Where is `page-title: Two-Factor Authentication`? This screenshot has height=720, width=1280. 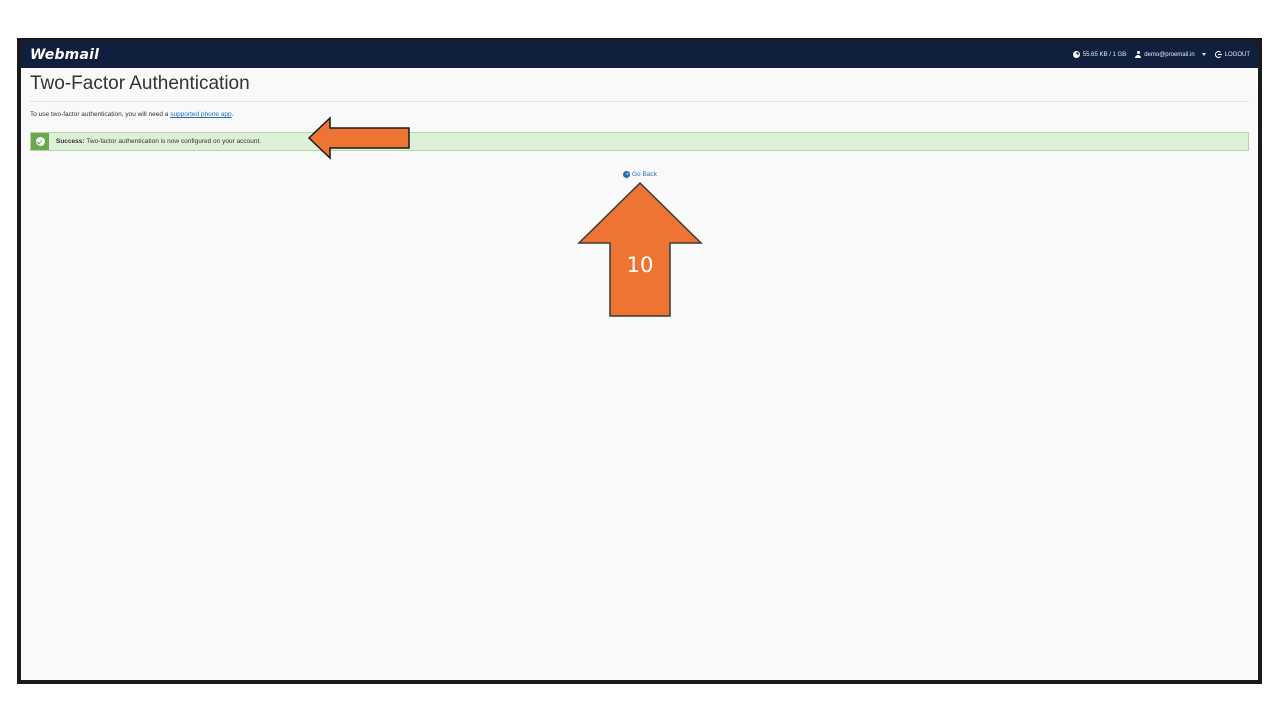
page-title: Two-Factor Authentication is located at coordinates (639, 87).